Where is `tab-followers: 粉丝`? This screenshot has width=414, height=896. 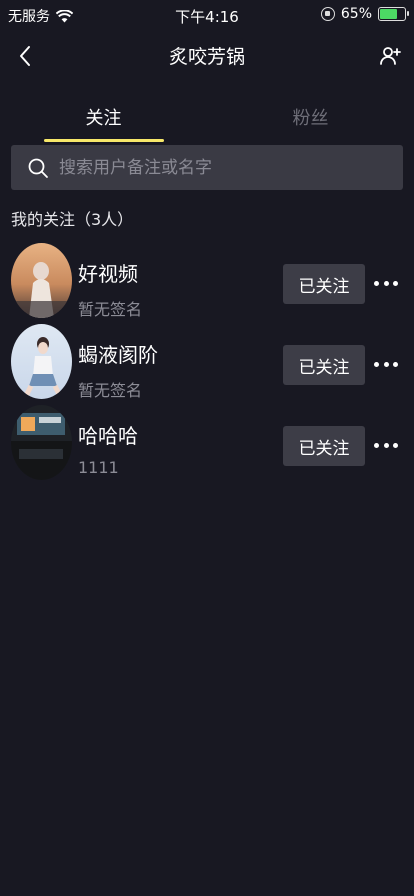
tab-followers: 粉丝 is located at coordinates (310, 117).